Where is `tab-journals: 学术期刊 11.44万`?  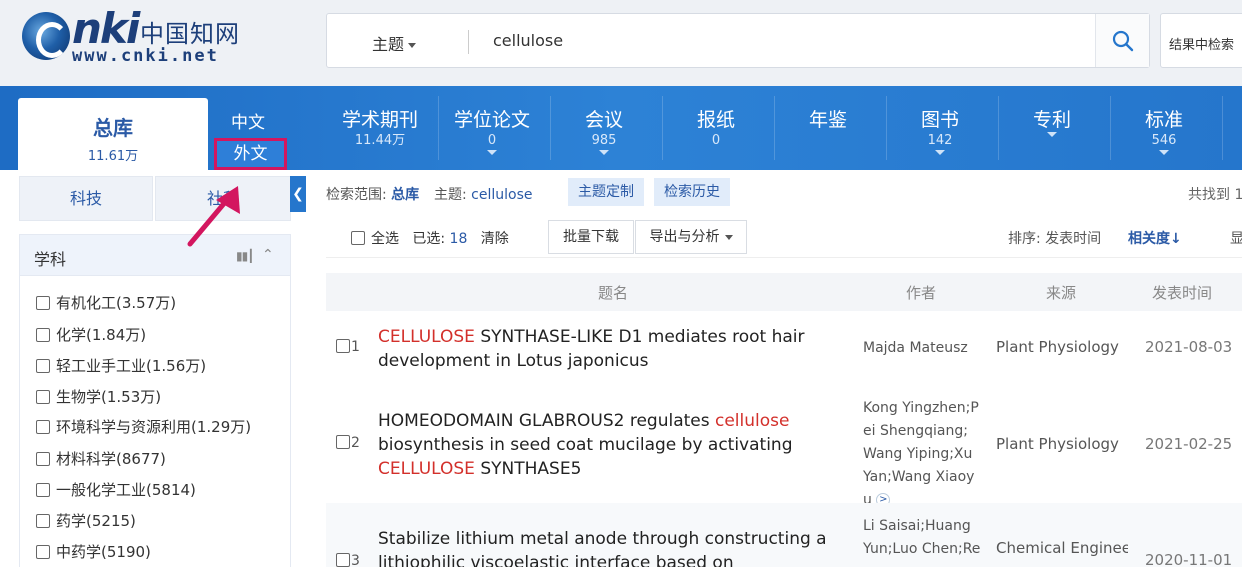
tab-journals: 学术期刊 11.44万 is located at coordinates (380, 129).